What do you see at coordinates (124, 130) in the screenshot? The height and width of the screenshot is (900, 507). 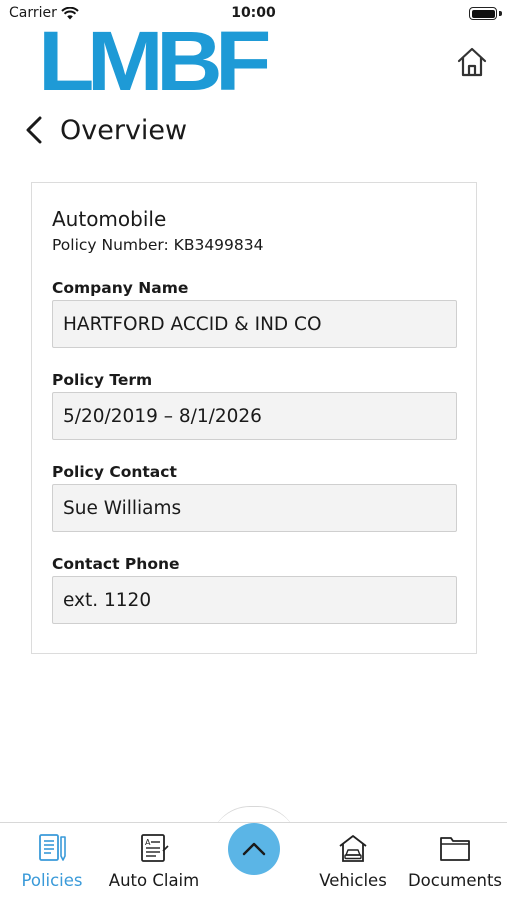 I see `page-title: Overview` at bounding box center [124, 130].